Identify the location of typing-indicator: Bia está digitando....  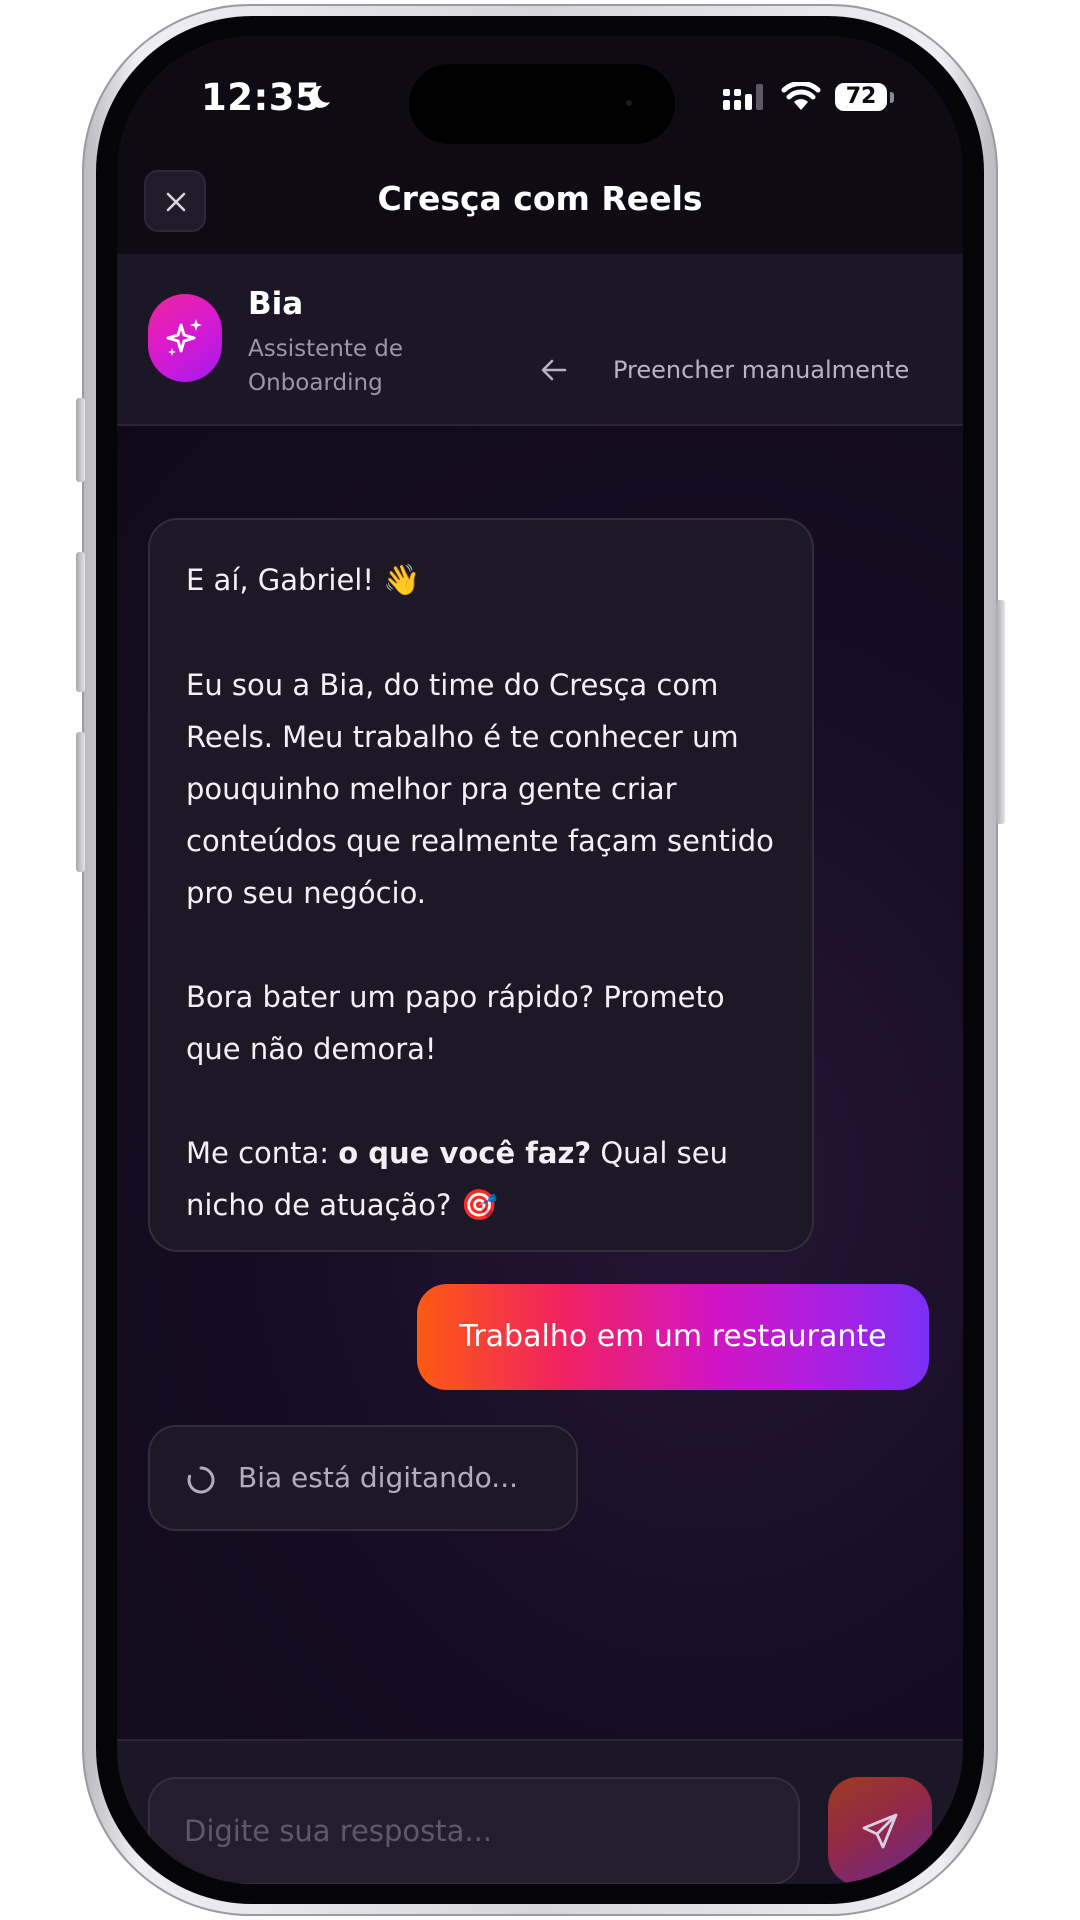
(363, 1478).